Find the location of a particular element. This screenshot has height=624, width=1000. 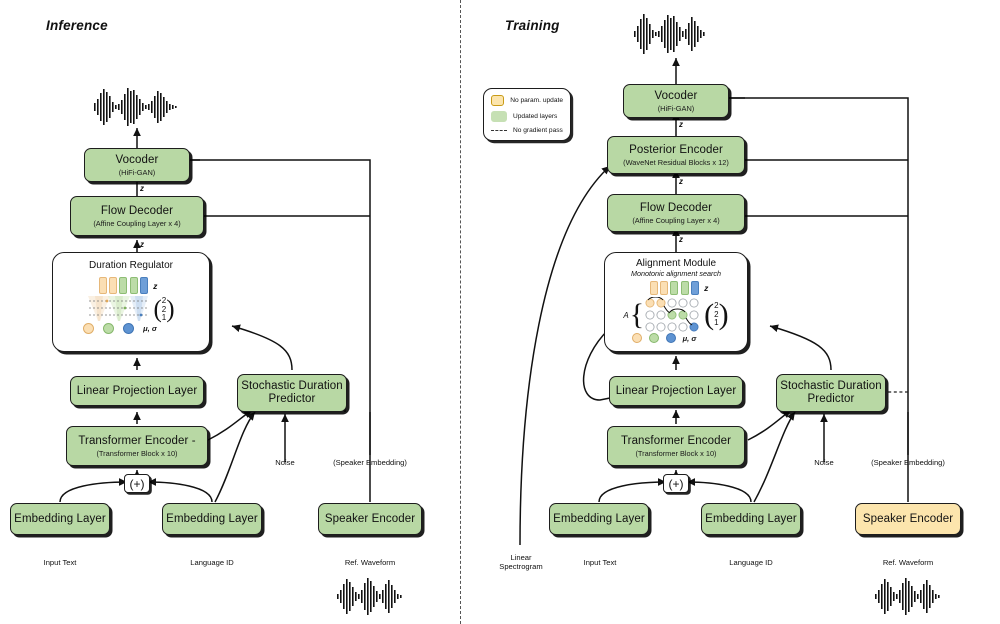

legend-item-no-param-update: No param. update is located at coordinates (527, 100).